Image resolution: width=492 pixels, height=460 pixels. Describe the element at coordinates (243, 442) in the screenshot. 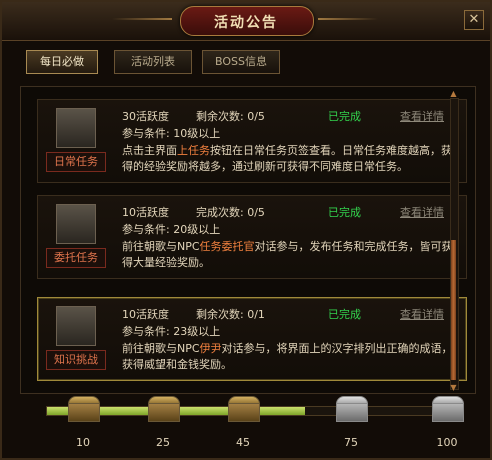

I see `milestone-label: 45` at that location.